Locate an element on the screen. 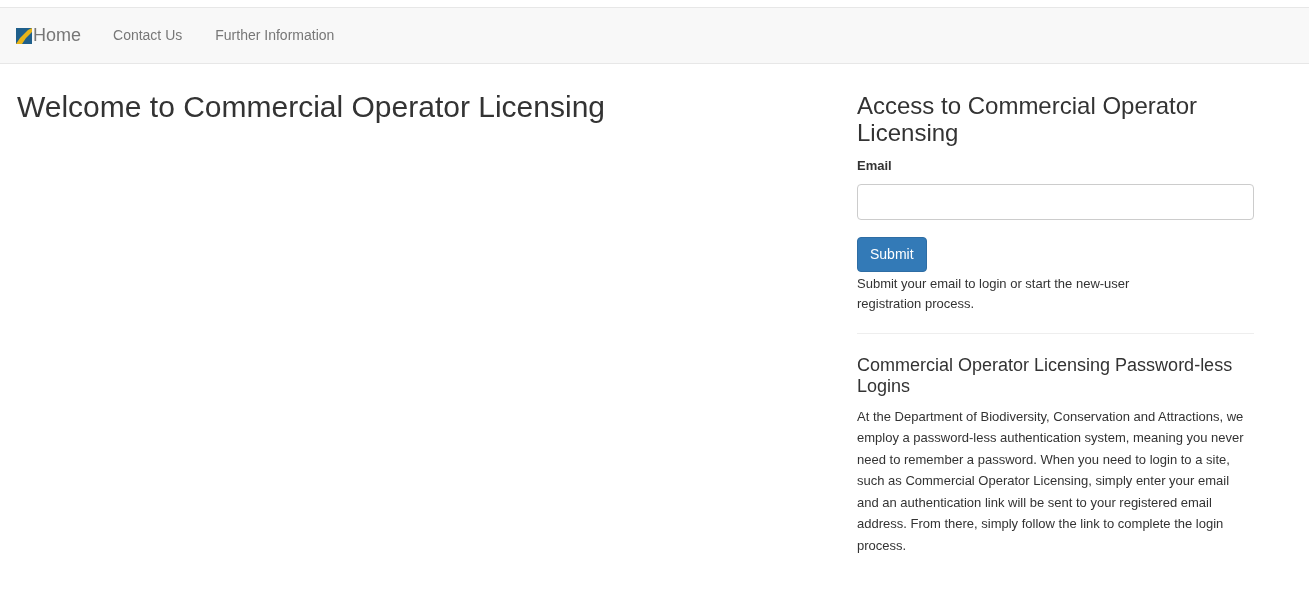 Image resolution: width=1309 pixels, height=612 pixels. submit-hint: Submit your email to login or start the new-user registration process. is located at coordinates (994, 293).